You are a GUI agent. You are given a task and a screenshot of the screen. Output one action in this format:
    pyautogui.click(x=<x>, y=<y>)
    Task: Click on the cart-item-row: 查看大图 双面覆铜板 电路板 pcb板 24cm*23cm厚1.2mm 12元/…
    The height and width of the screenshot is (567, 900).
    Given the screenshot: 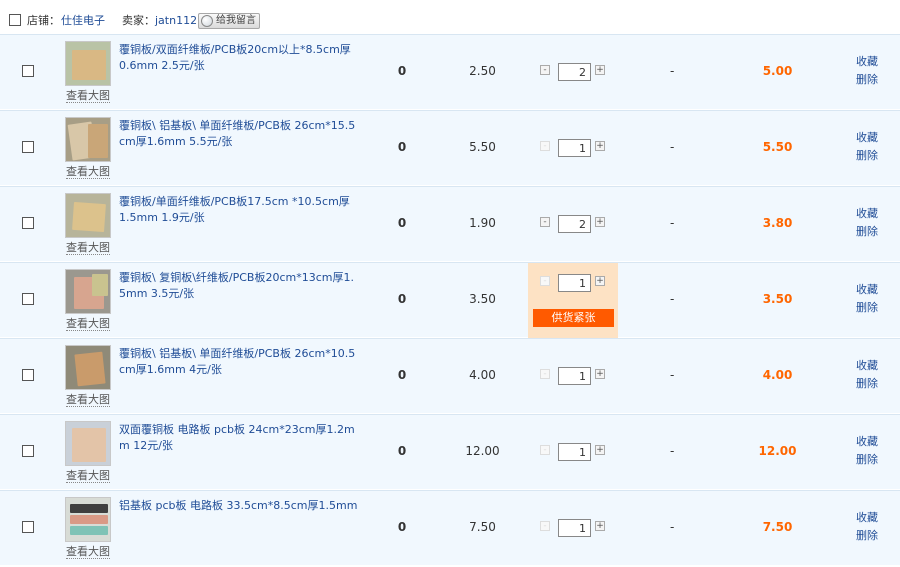 What is the action you would take?
    pyautogui.click(x=450, y=451)
    